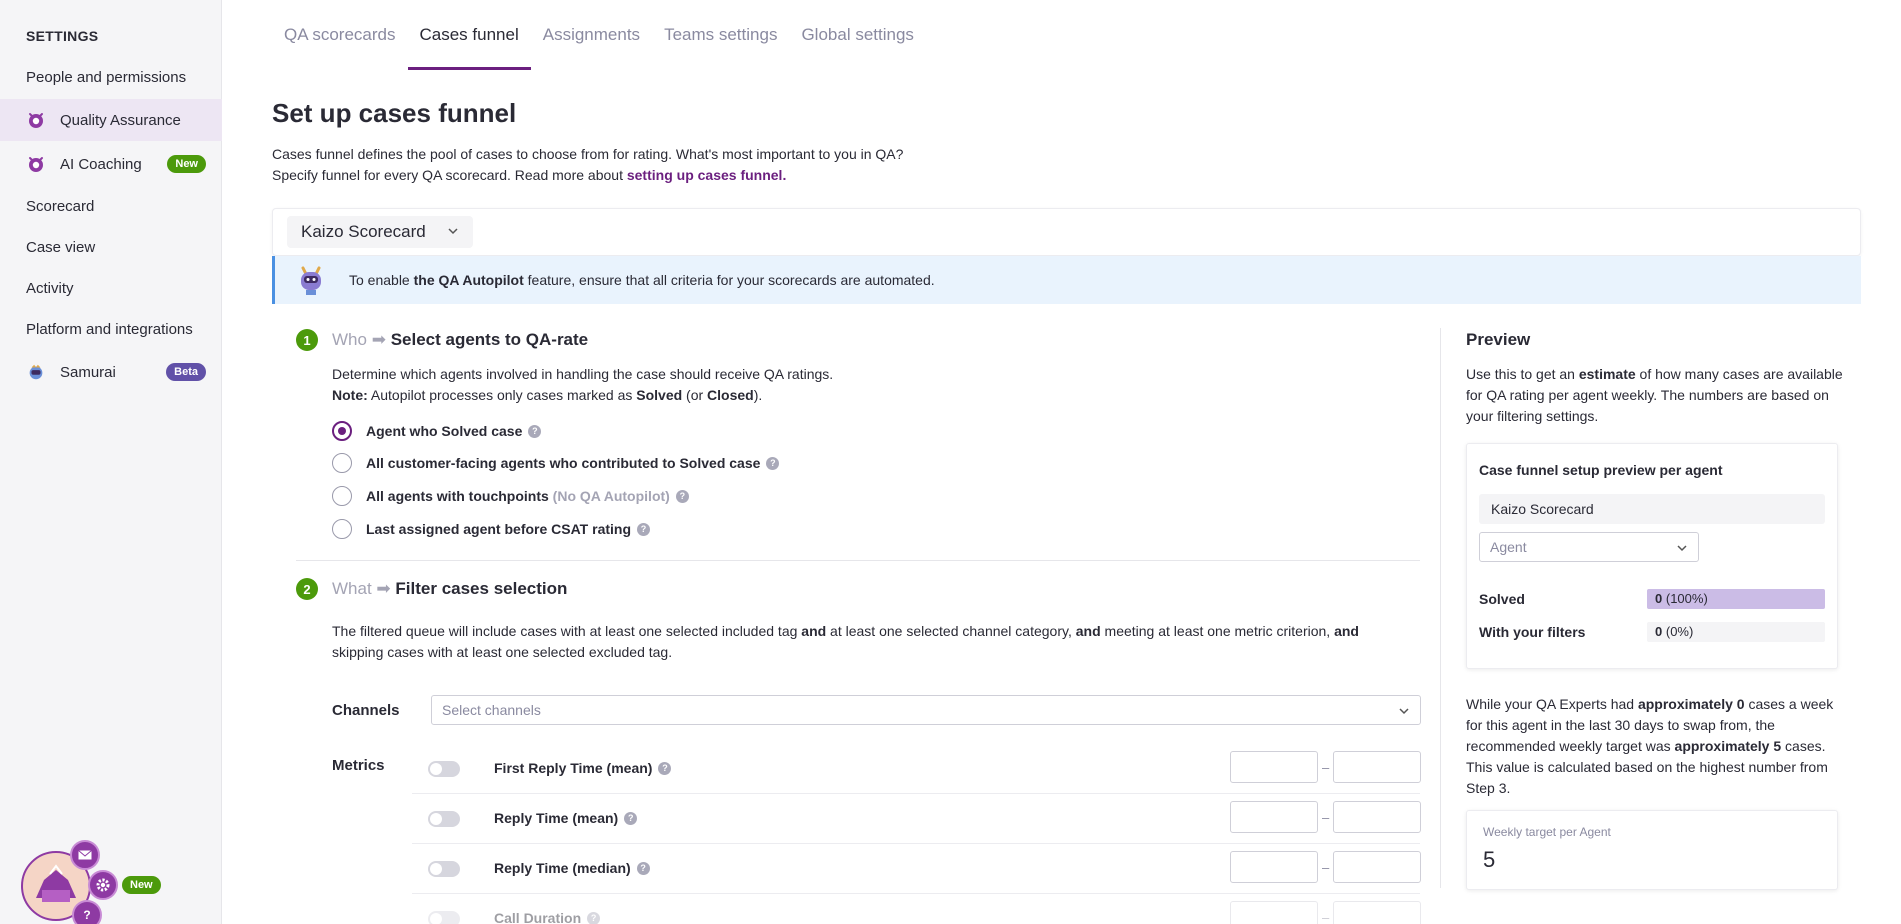 This screenshot has width=1901, height=924. What do you see at coordinates (1532, 632) in the screenshot?
I see `stat-label: With your filters` at bounding box center [1532, 632].